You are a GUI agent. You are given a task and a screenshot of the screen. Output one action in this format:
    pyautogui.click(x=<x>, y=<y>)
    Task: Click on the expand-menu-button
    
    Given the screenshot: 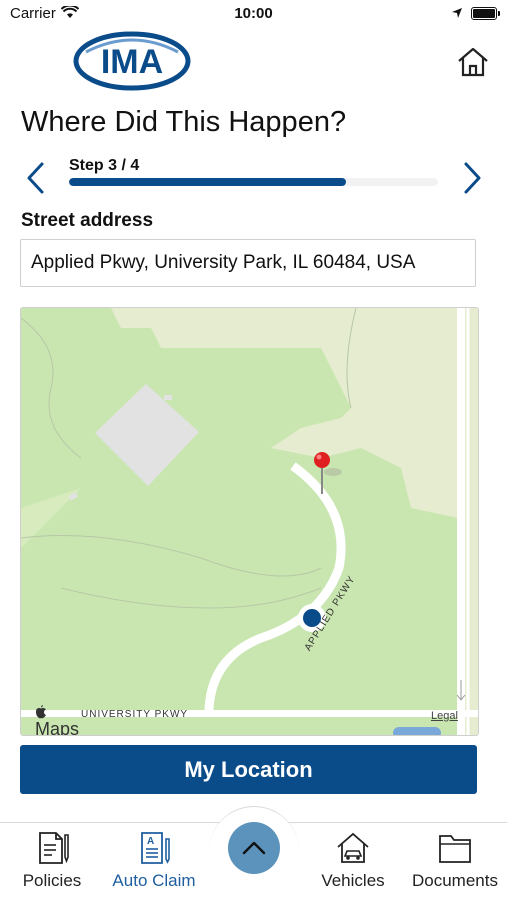 What is the action you would take?
    pyautogui.click(x=254, y=848)
    